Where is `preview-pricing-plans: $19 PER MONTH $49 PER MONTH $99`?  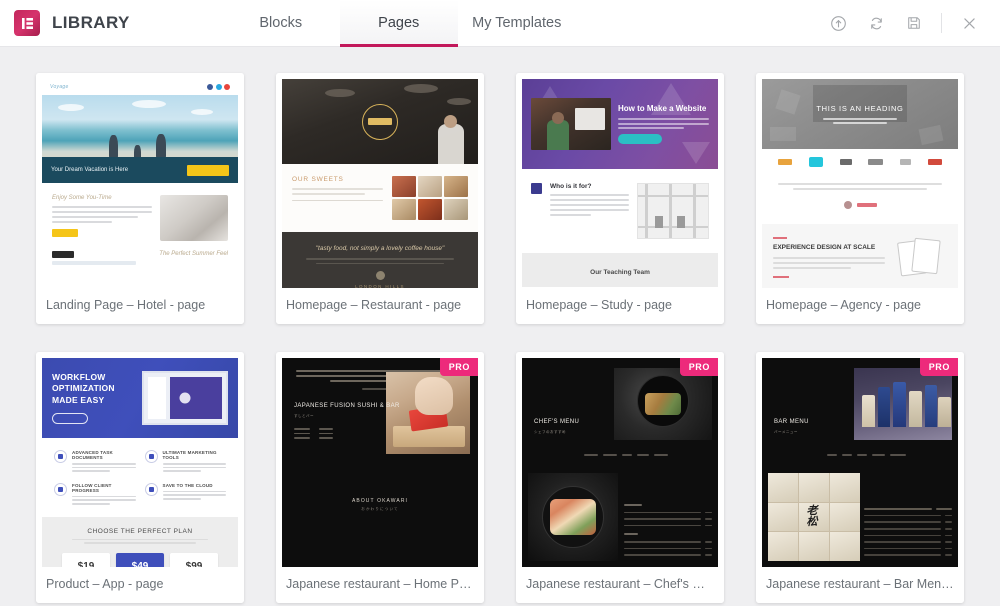 preview-pricing-plans: $19 PER MONTH $49 PER MONTH $99 is located at coordinates (140, 559).